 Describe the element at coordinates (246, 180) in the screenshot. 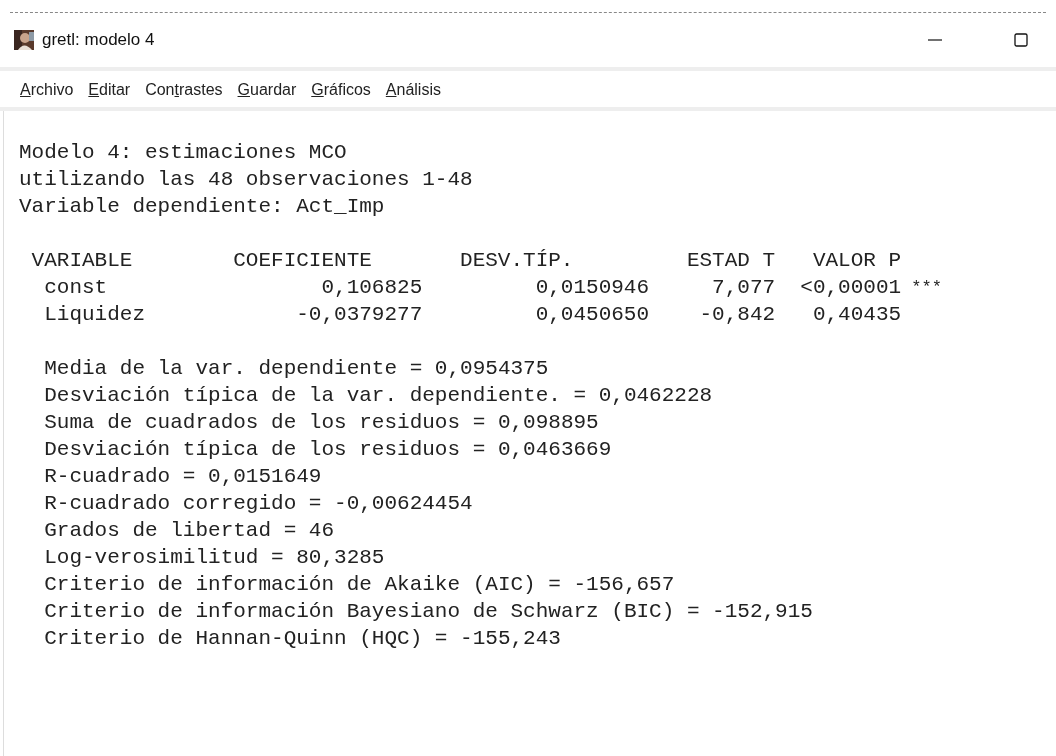

I see `output-line: utilizando las 48 observaciones 1-48` at that location.